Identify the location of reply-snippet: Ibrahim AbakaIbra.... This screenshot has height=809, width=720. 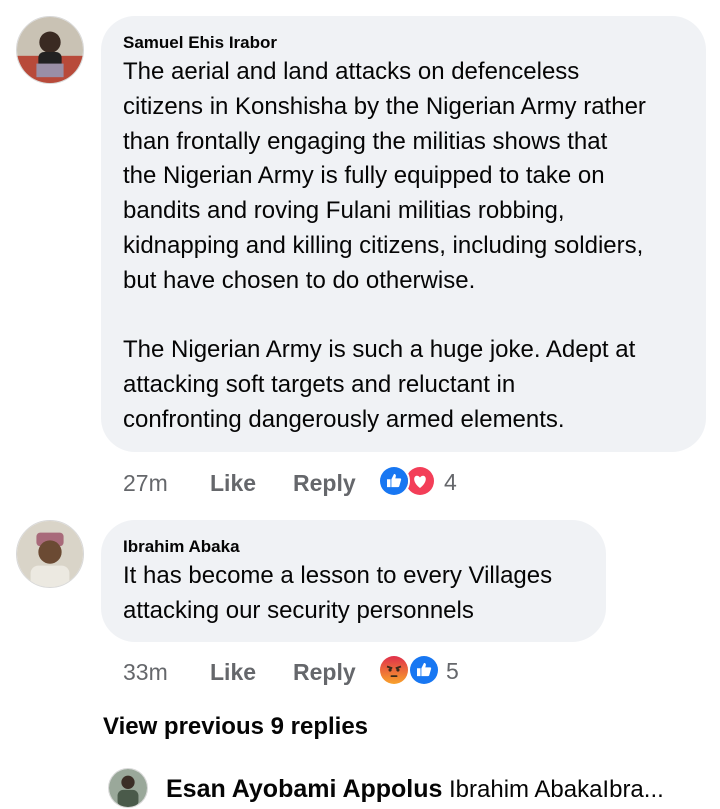
(556, 790).